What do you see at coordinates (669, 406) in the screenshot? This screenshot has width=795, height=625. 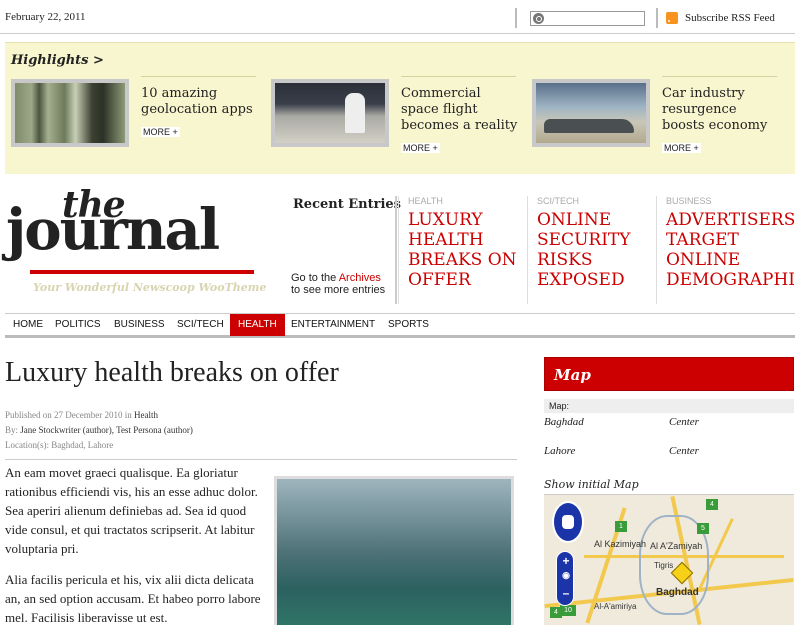 I see `map-label-row: Map:` at bounding box center [669, 406].